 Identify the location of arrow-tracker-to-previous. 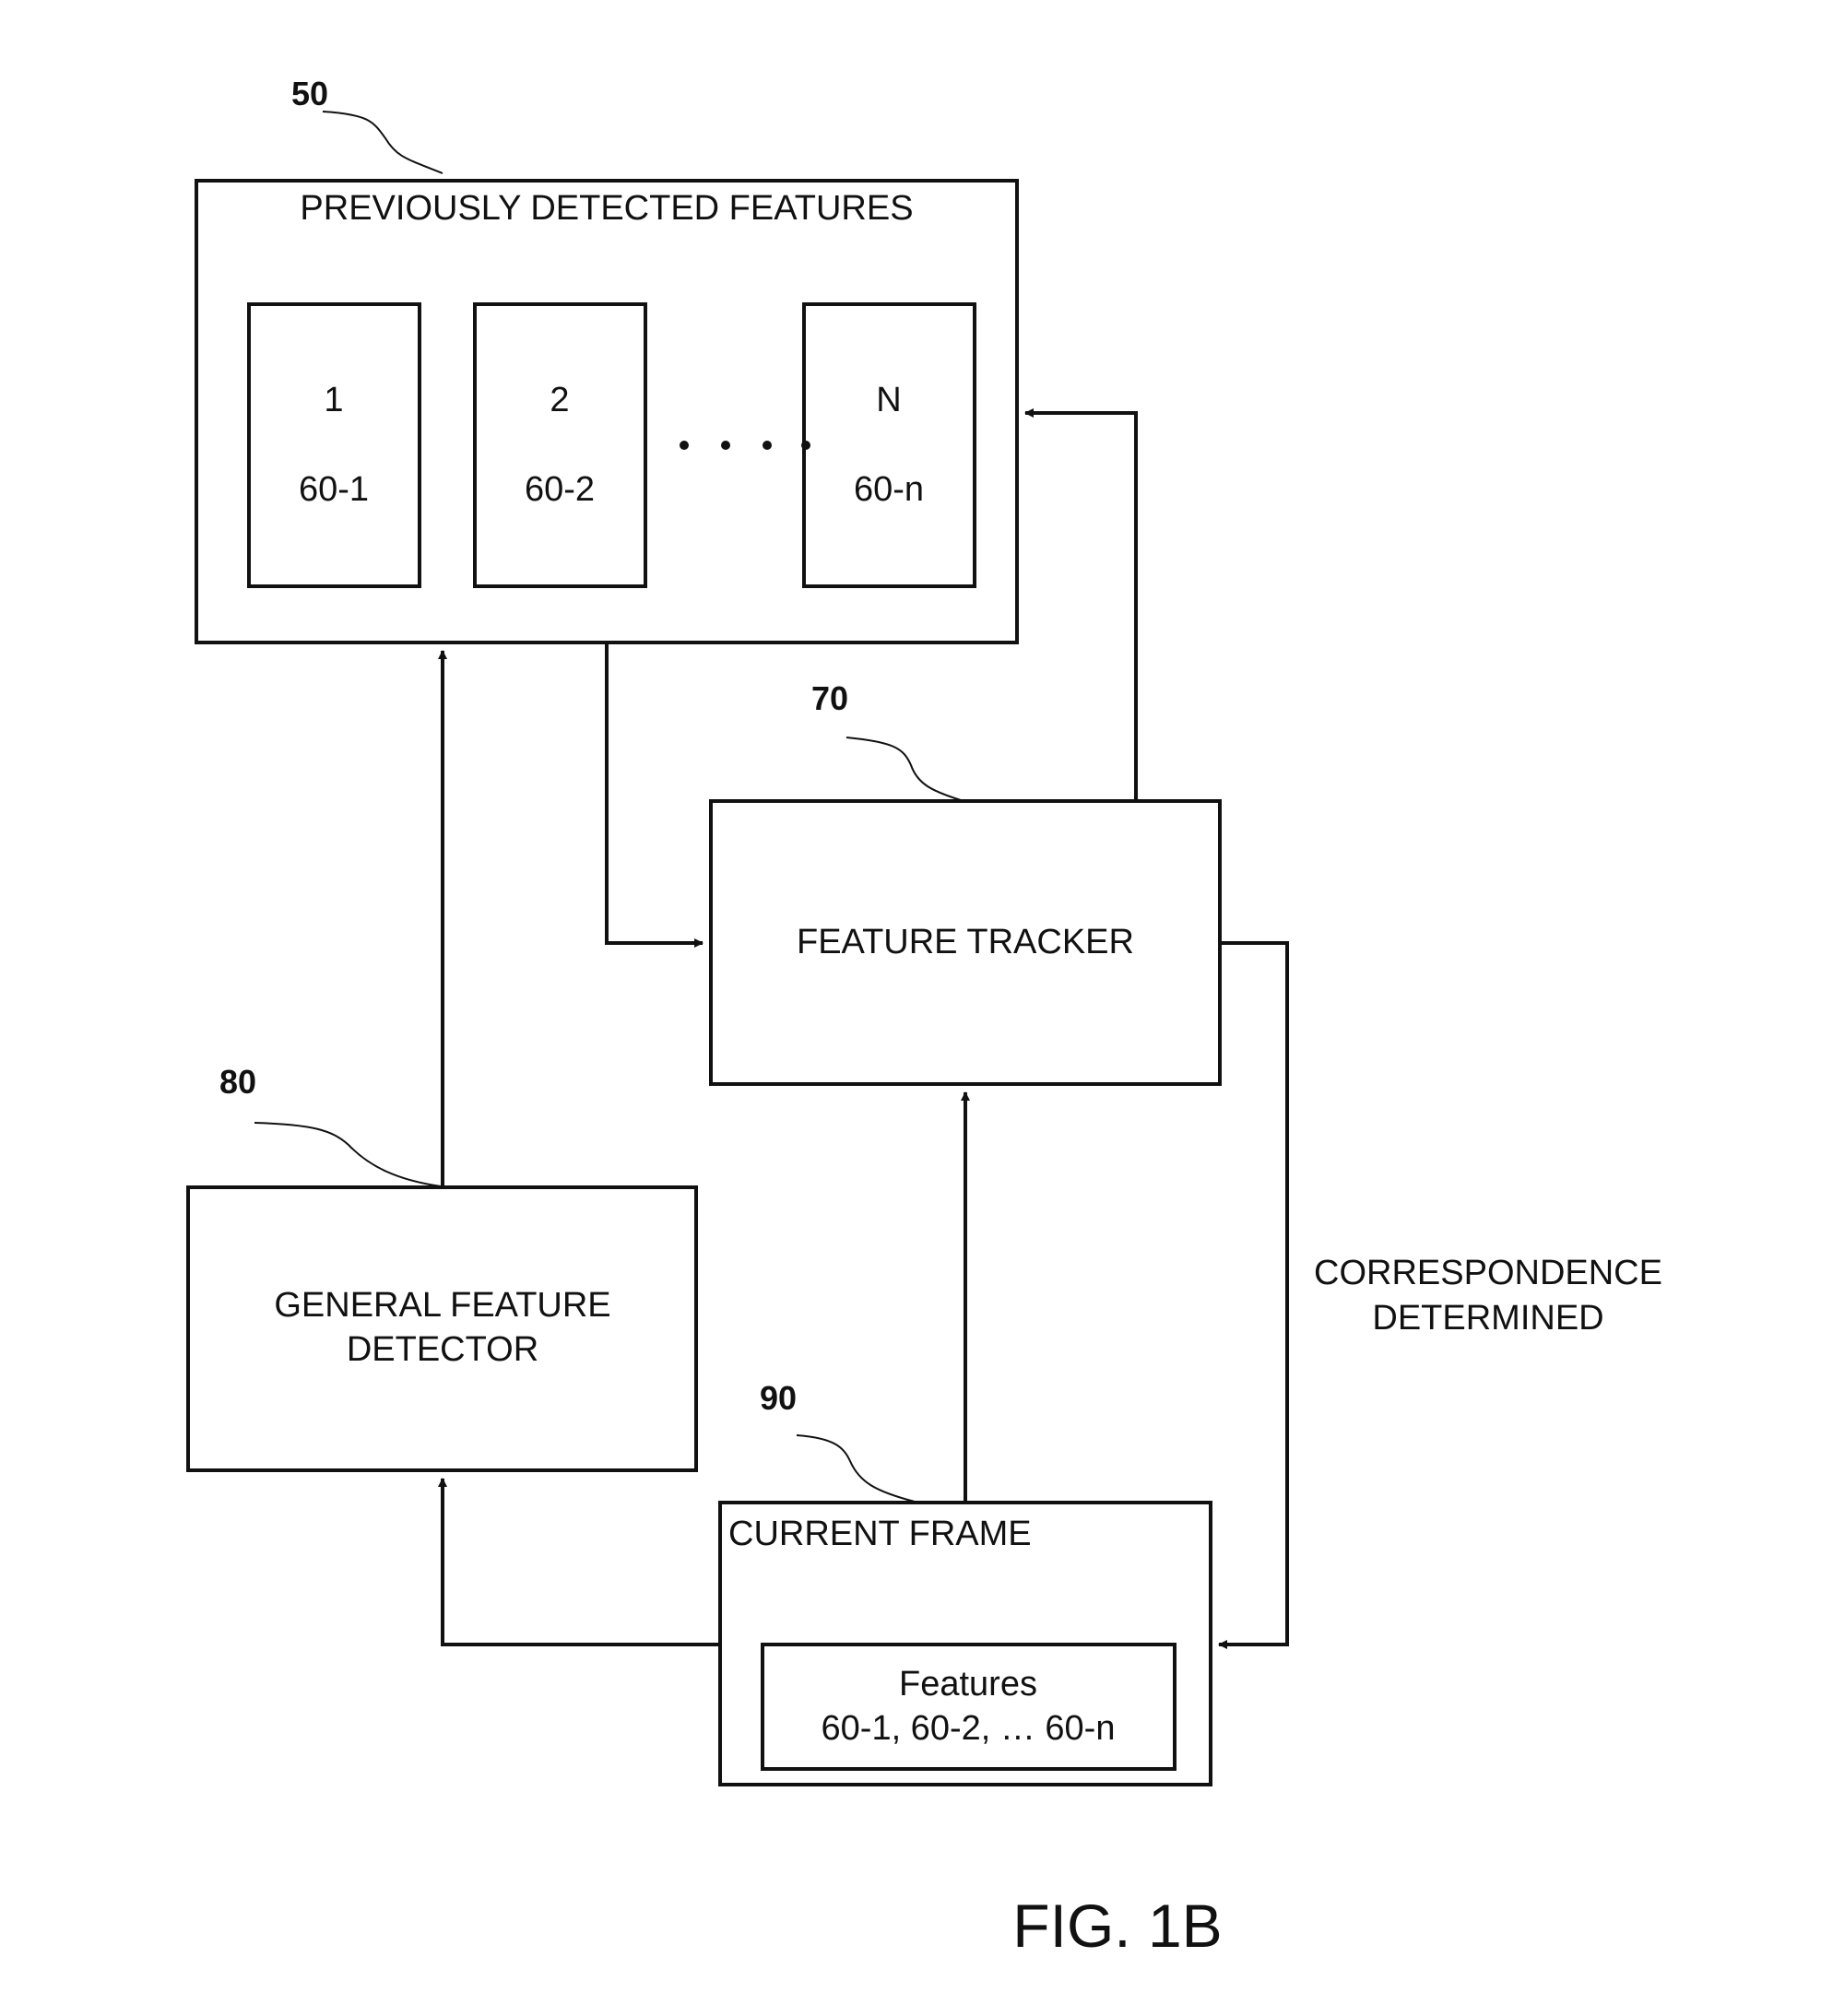
(1081, 604).